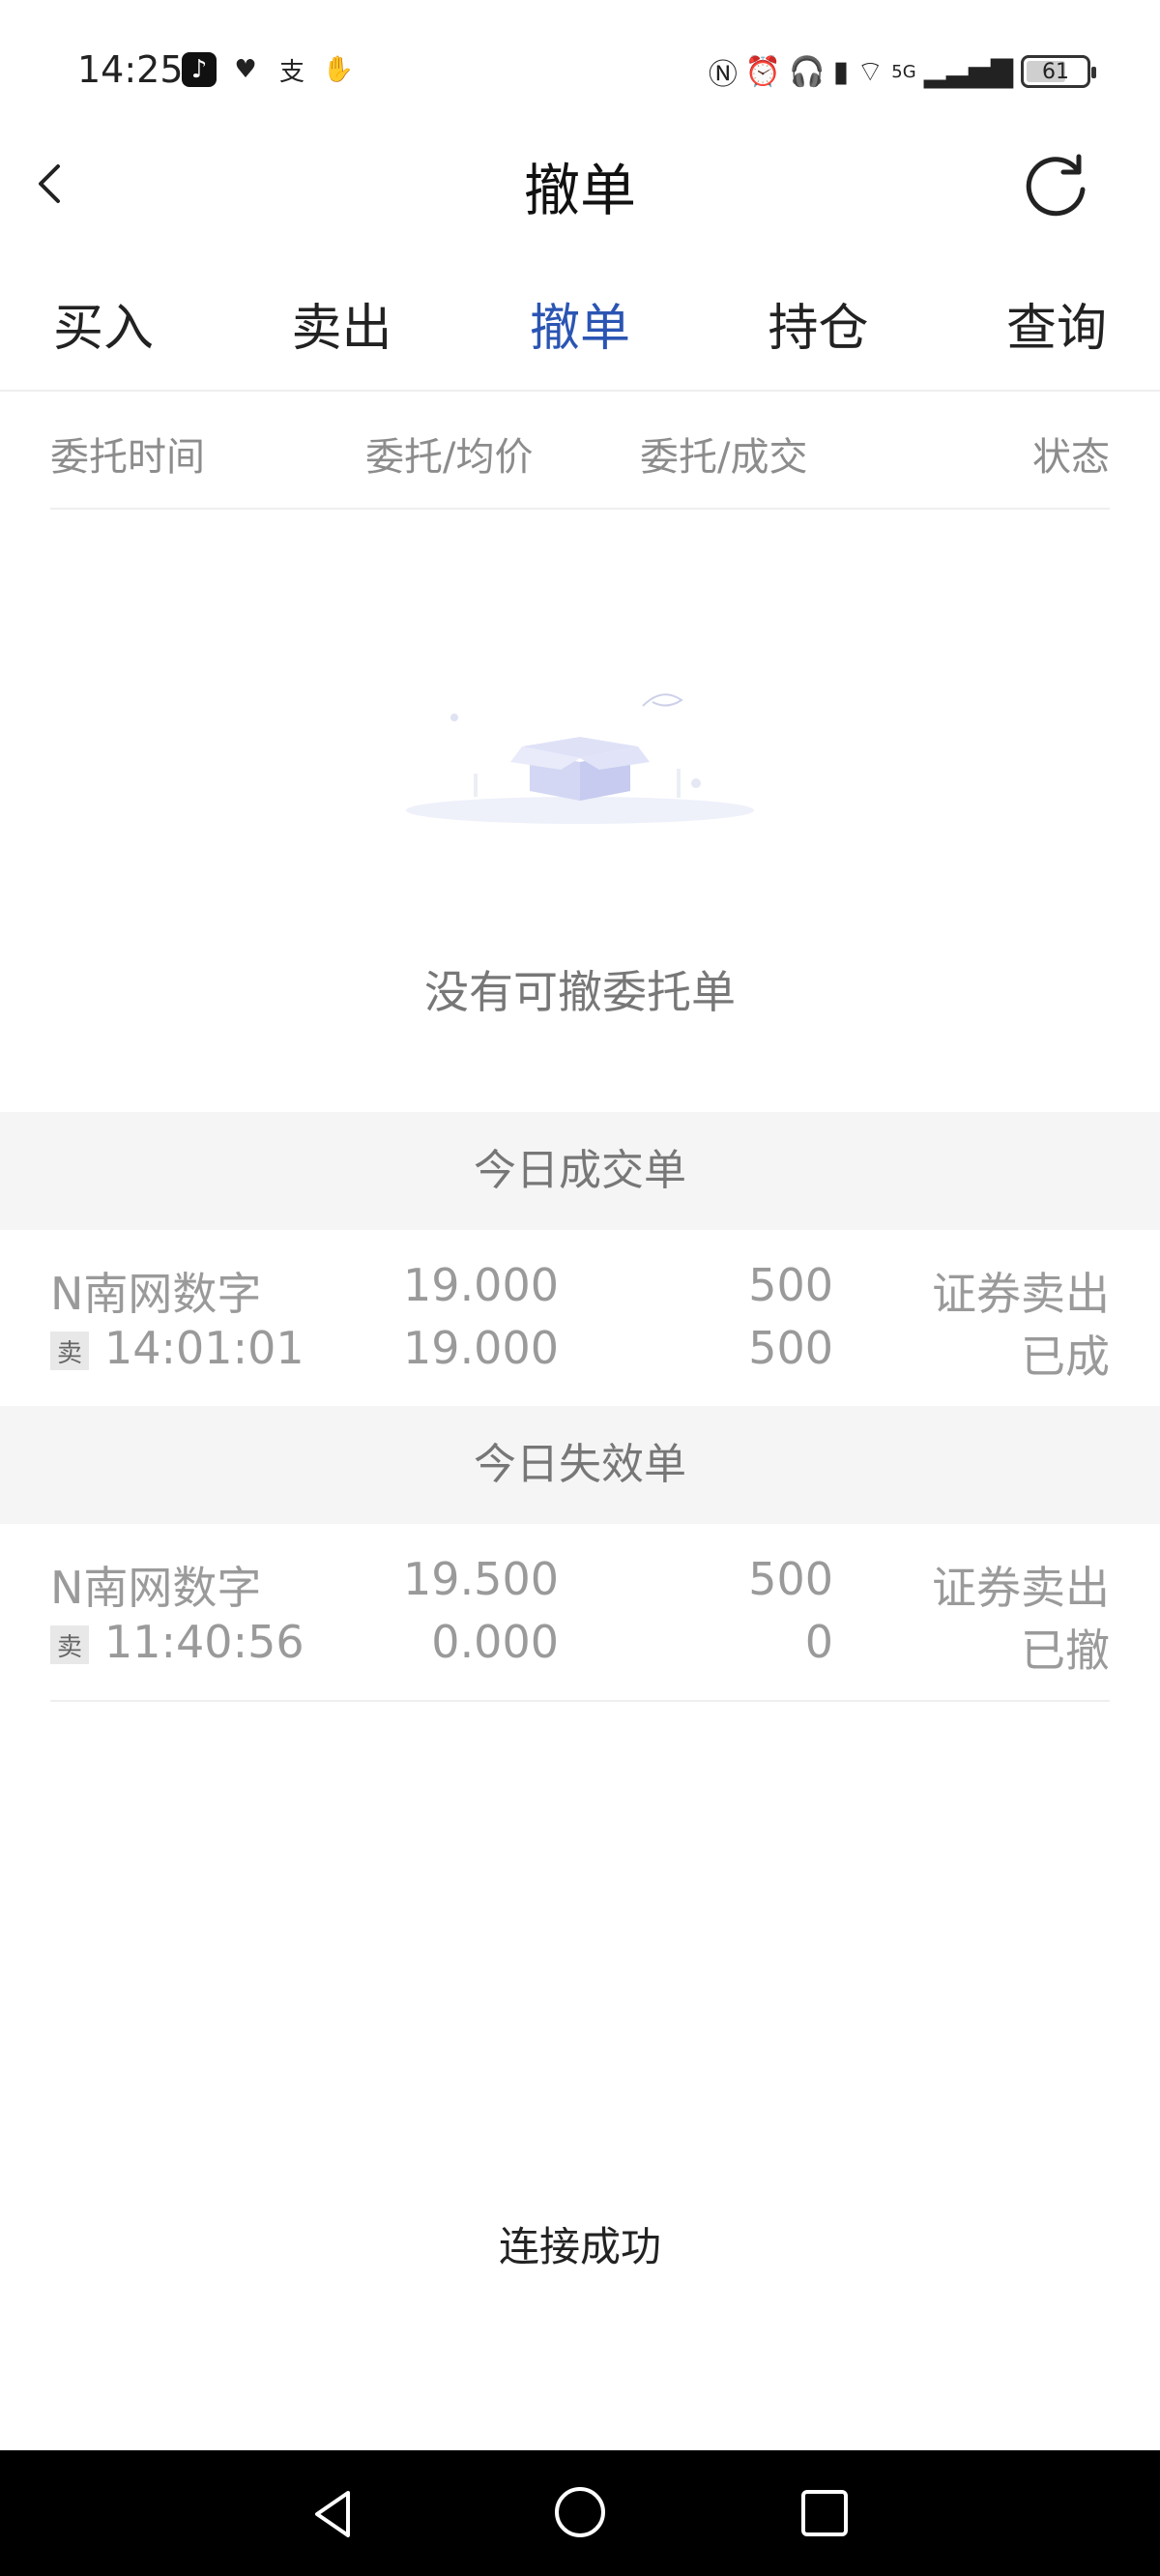 The image size is (1160, 2576). What do you see at coordinates (1071, 457) in the screenshot?
I see `col-status: 状态` at bounding box center [1071, 457].